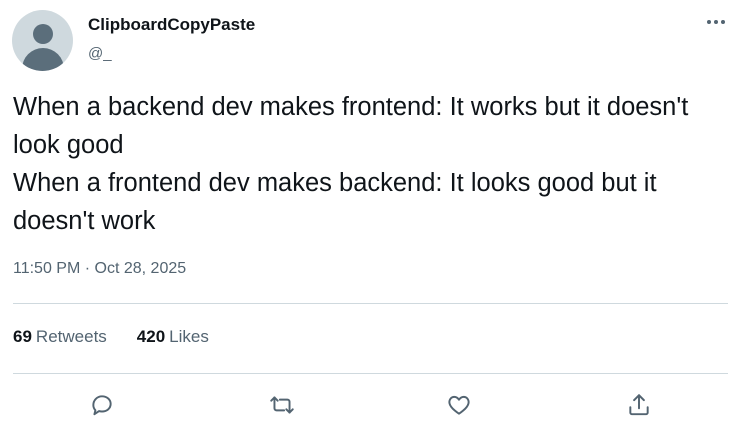 Image resolution: width=738 pixels, height=437 pixels. Describe the element at coordinates (369, 405) in the screenshot. I see `tweet-actions` at that location.